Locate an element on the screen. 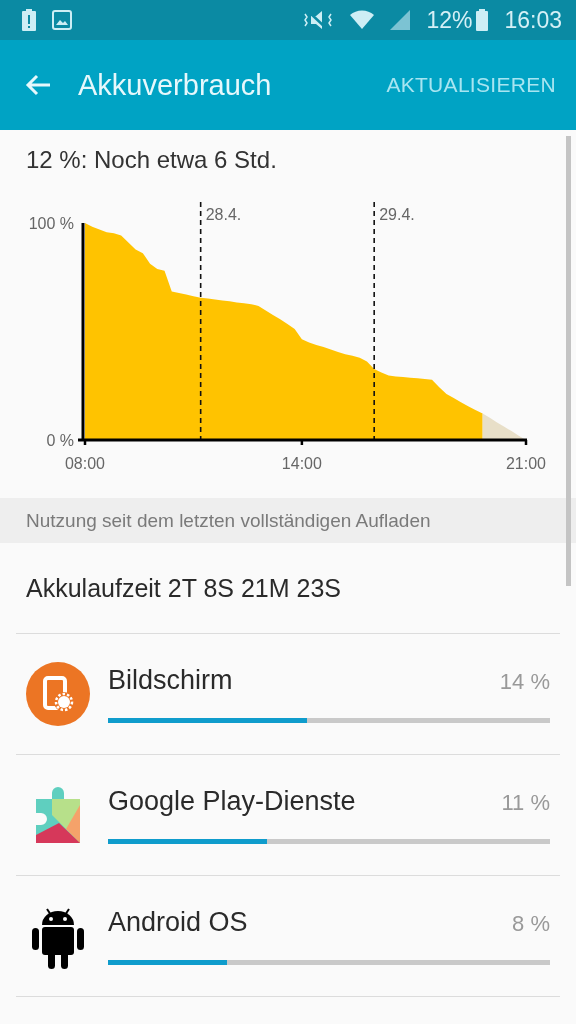 This screenshot has height=1024, width=576. clock-time: 16:03 is located at coordinates (533, 20).